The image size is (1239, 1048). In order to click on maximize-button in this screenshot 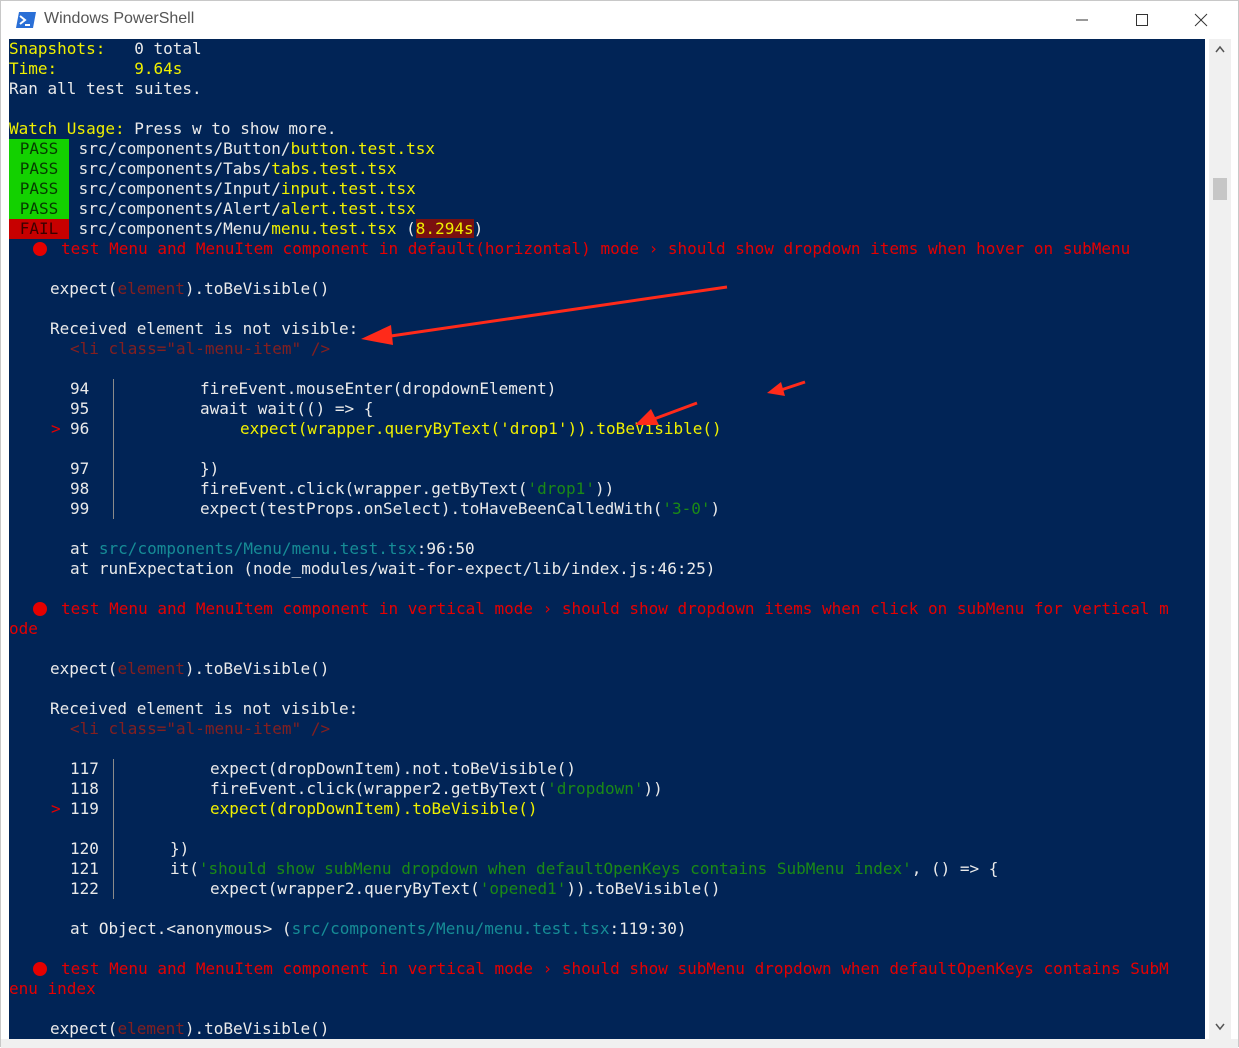, I will do `click(1142, 20)`.